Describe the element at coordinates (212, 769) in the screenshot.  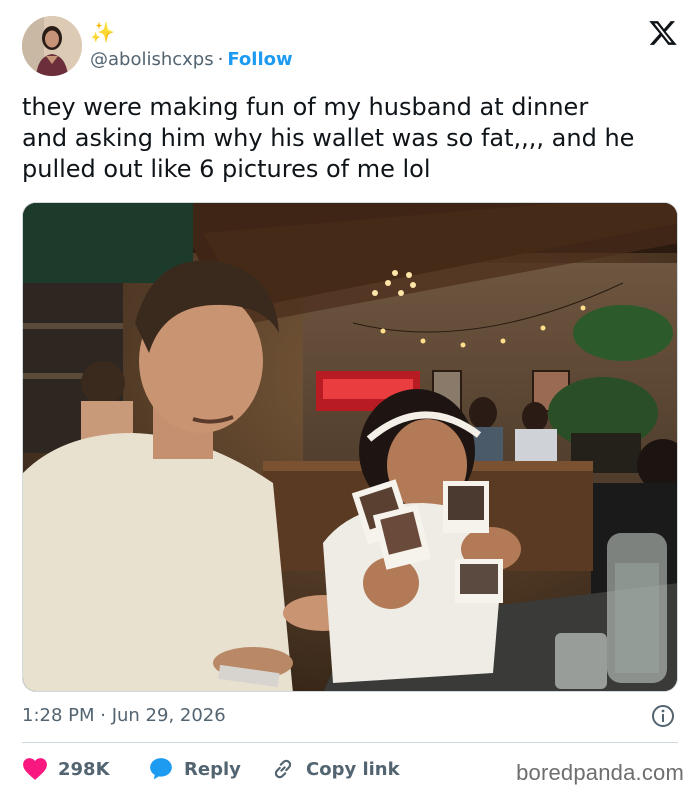
I see `reply-label: Reply` at that location.